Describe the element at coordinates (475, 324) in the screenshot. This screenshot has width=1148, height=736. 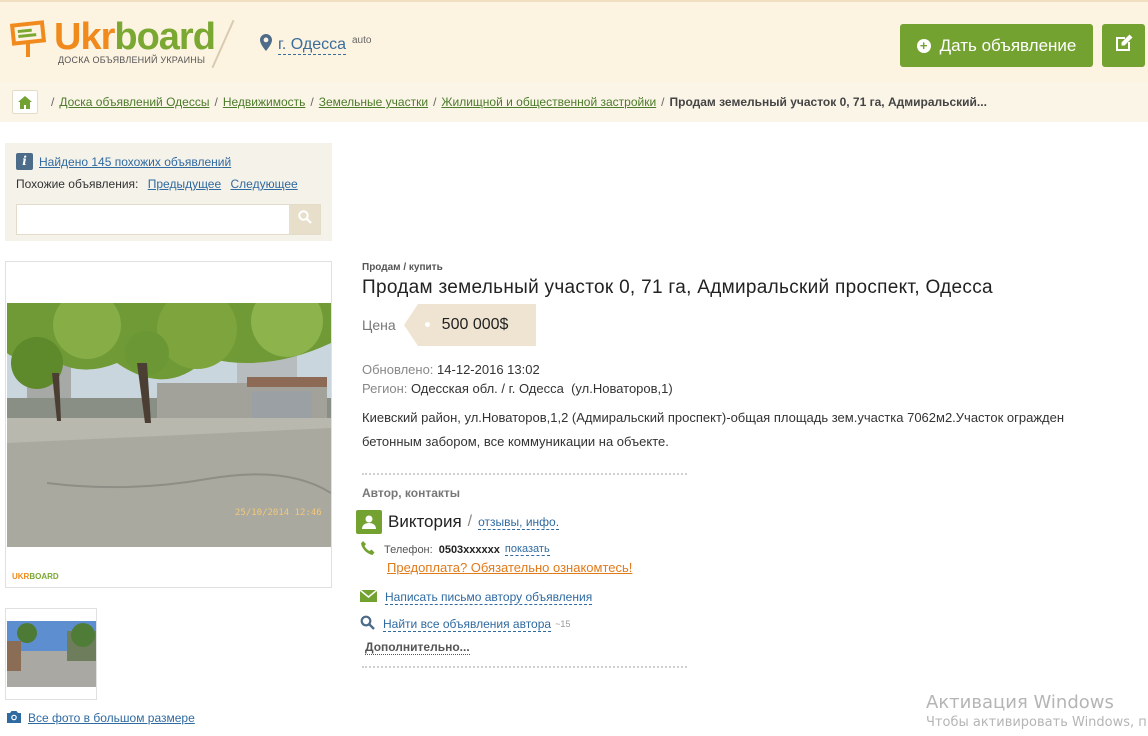
I see `price-value: 500 000$` at that location.